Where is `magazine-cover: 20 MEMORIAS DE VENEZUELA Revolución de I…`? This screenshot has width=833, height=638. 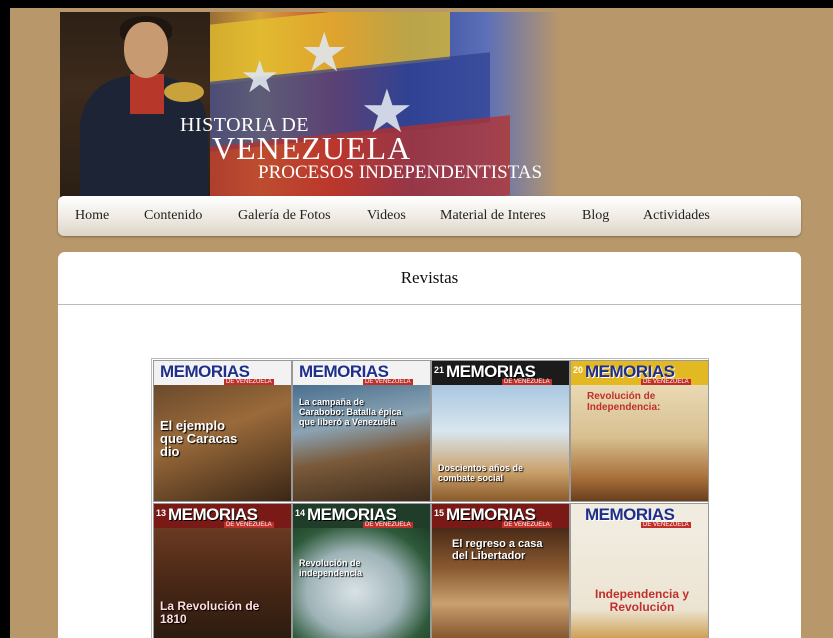 magazine-cover: 20 MEMORIAS DE VENEZUELA Revolución de I… is located at coordinates (639, 431).